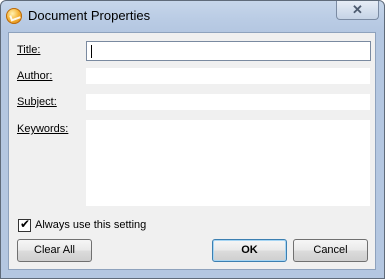 This screenshot has width=385, height=279. I want to click on clear-all-button: Clear All, so click(54, 250).